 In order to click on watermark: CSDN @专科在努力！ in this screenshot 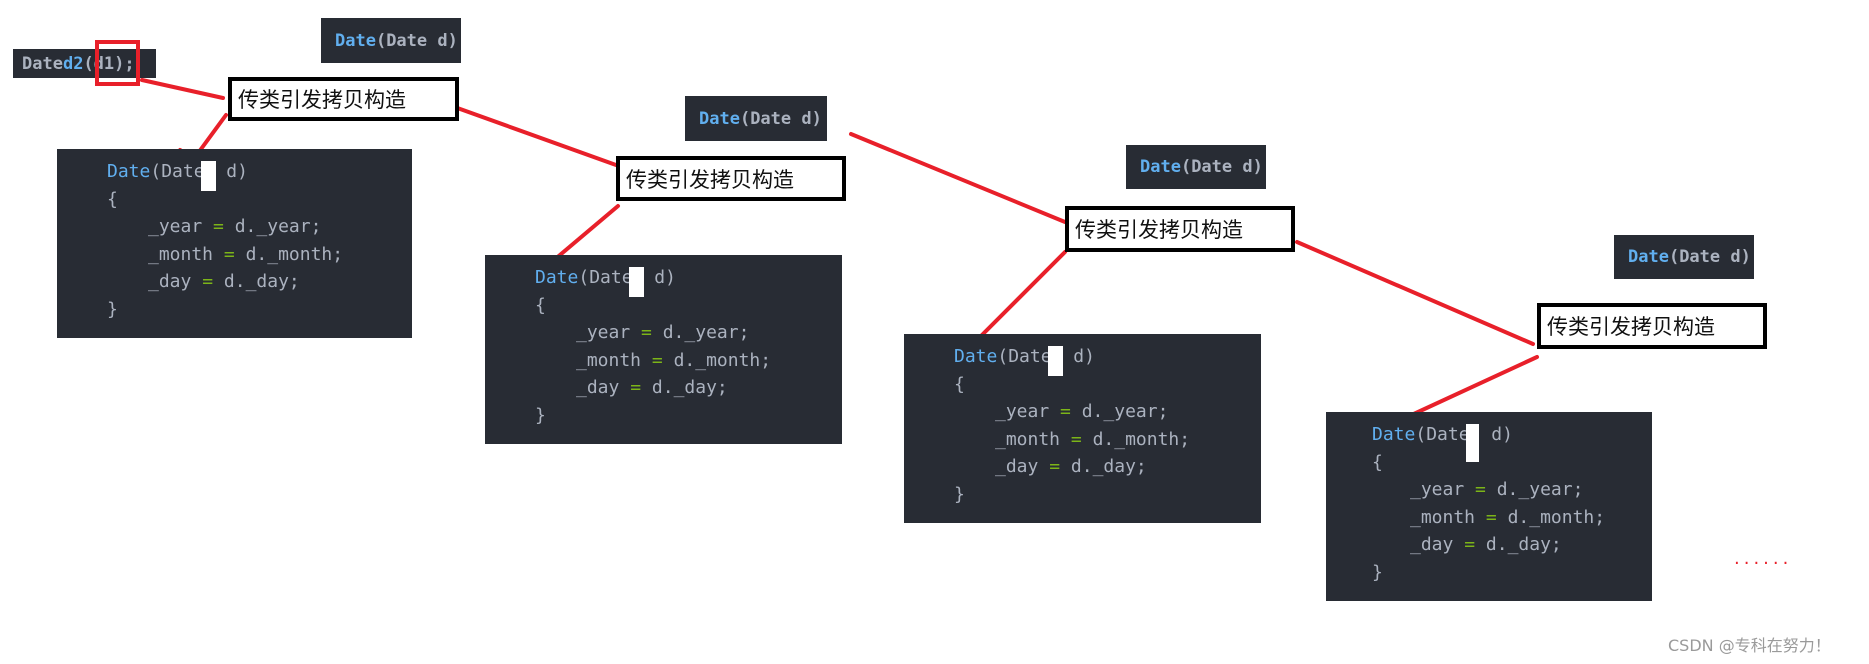, I will do `click(1749, 645)`.